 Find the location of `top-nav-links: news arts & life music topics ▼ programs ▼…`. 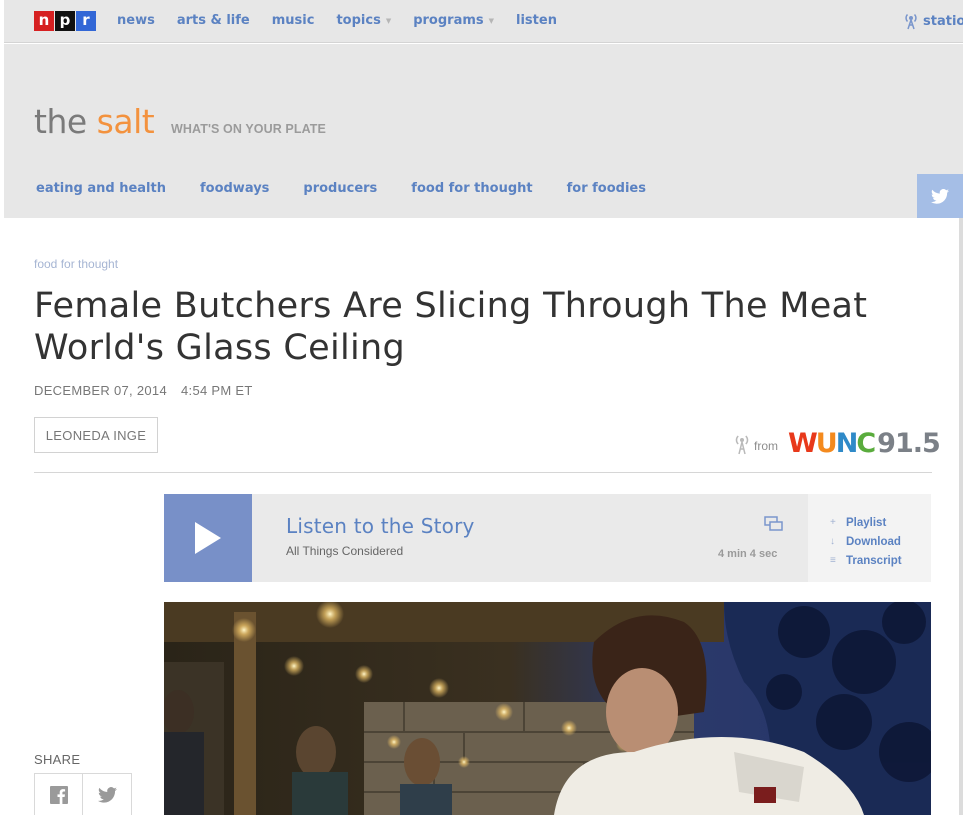

top-nav-links: news arts & life music topics ▼ programs ▼… is located at coordinates (348, 20).